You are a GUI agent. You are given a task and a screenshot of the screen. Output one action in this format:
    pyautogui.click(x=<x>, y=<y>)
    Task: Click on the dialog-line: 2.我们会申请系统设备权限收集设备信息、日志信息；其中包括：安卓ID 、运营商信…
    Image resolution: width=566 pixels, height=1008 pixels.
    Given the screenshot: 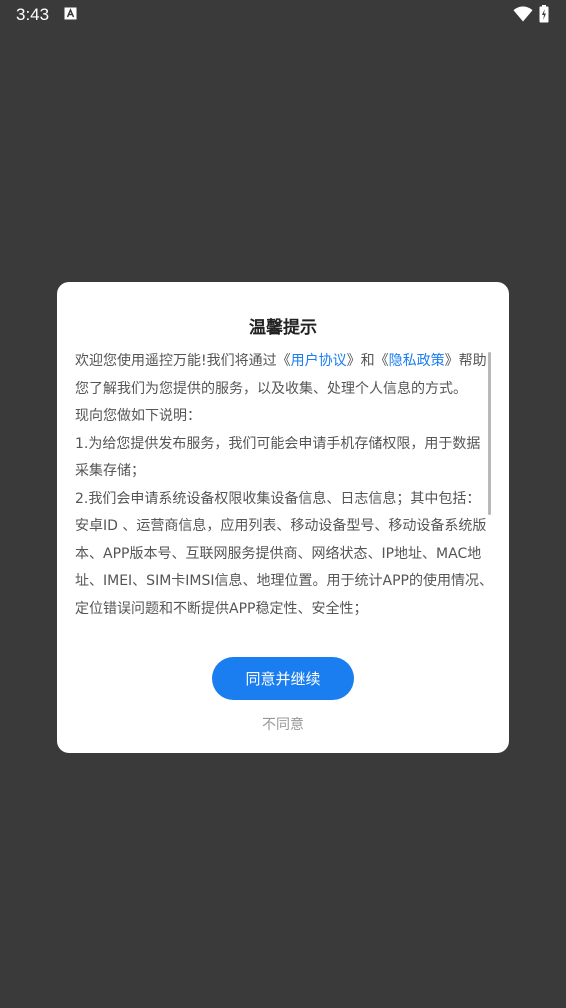 What is the action you would take?
    pyautogui.click(x=284, y=553)
    